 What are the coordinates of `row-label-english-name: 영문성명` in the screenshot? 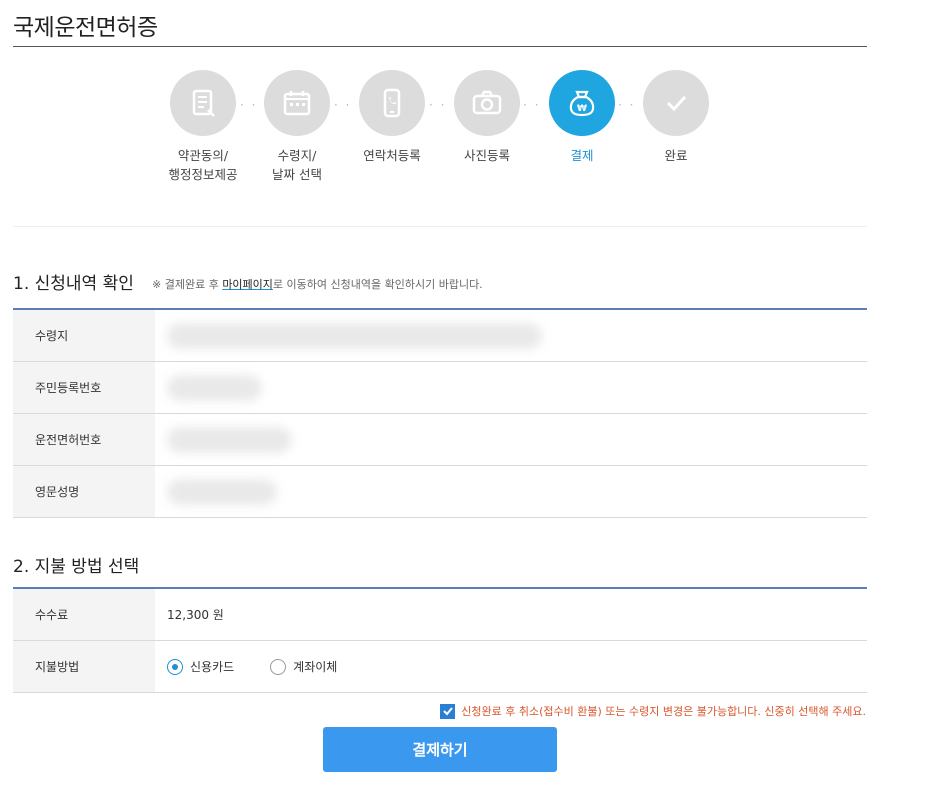 It's located at (84, 491).